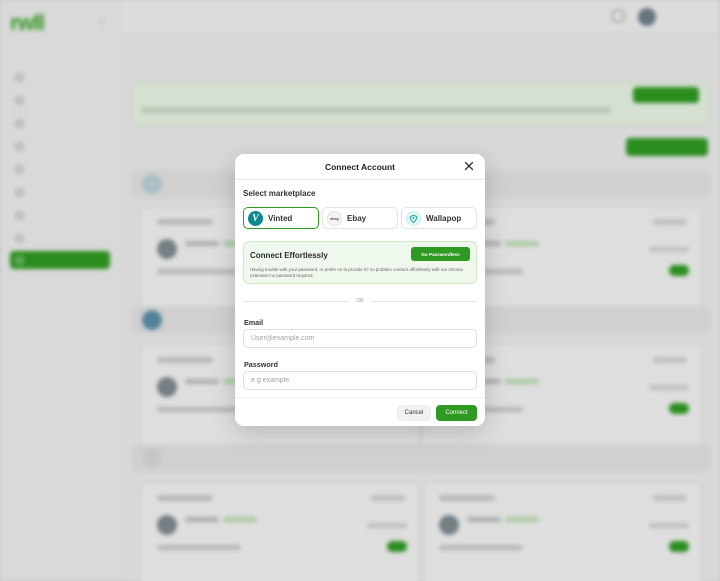 The width and height of the screenshot is (720, 581). Describe the element at coordinates (360, 380) in the screenshot. I see `password-field` at that location.